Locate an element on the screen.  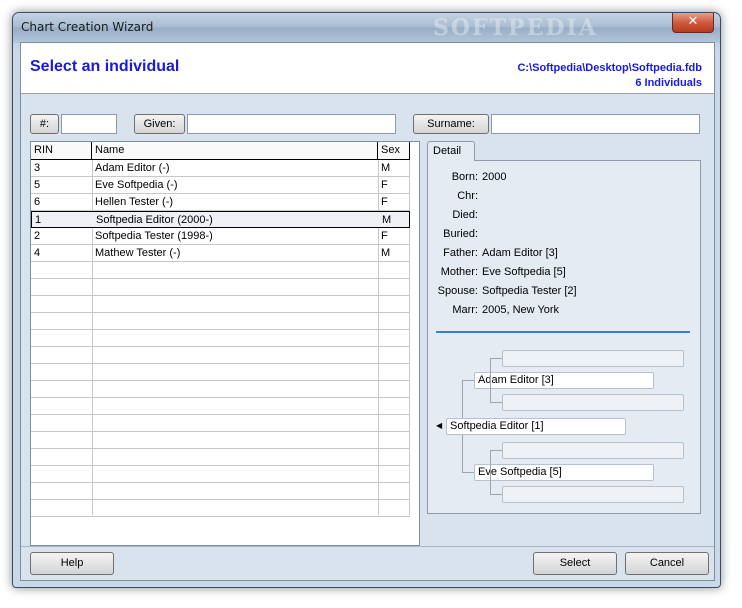
table-row: 4 Mathew Tester (-) M is located at coordinates (220, 253).